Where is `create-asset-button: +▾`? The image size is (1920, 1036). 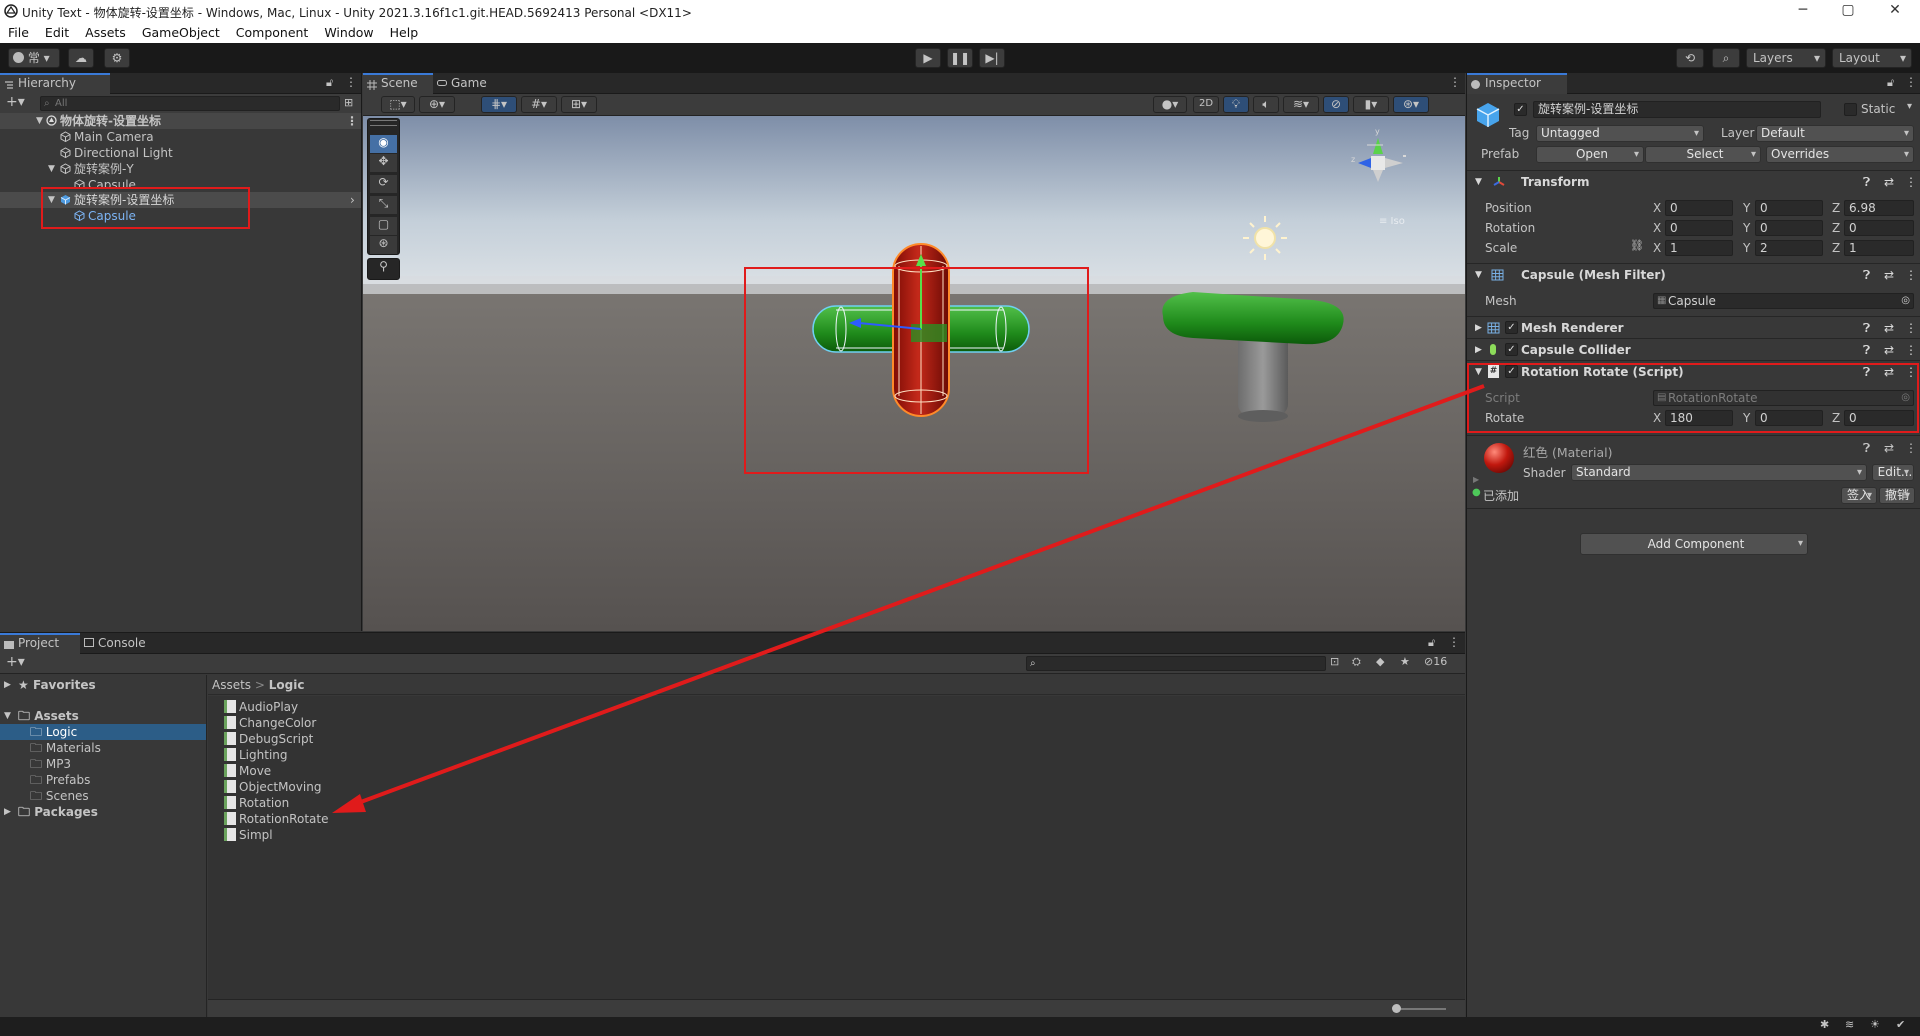
create-asset-button: +▾ is located at coordinates (15, 662).